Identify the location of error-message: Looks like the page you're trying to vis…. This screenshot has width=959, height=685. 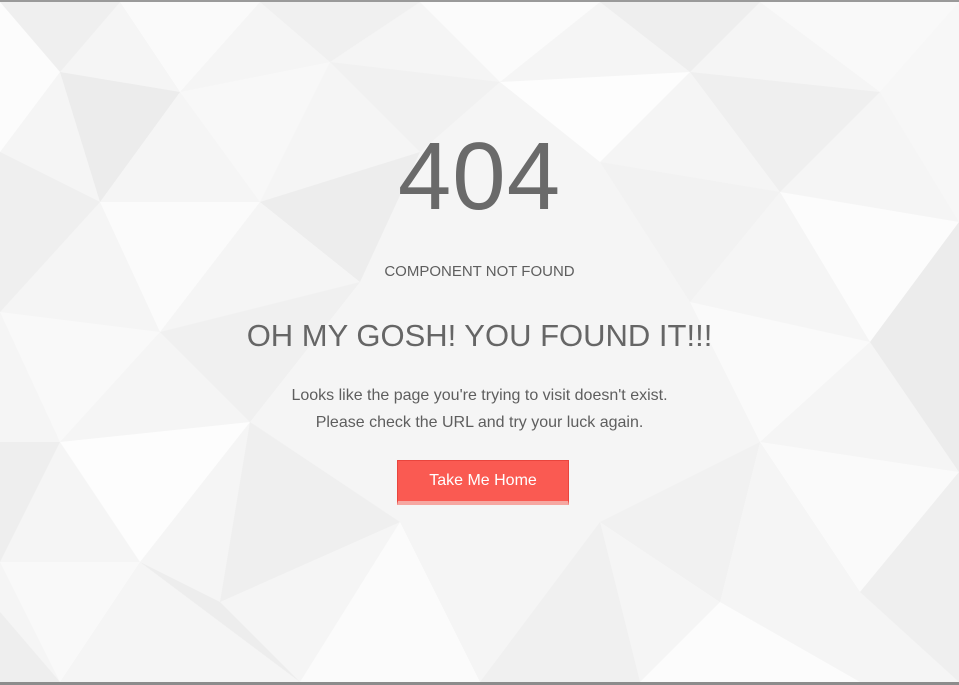
(479, 409).